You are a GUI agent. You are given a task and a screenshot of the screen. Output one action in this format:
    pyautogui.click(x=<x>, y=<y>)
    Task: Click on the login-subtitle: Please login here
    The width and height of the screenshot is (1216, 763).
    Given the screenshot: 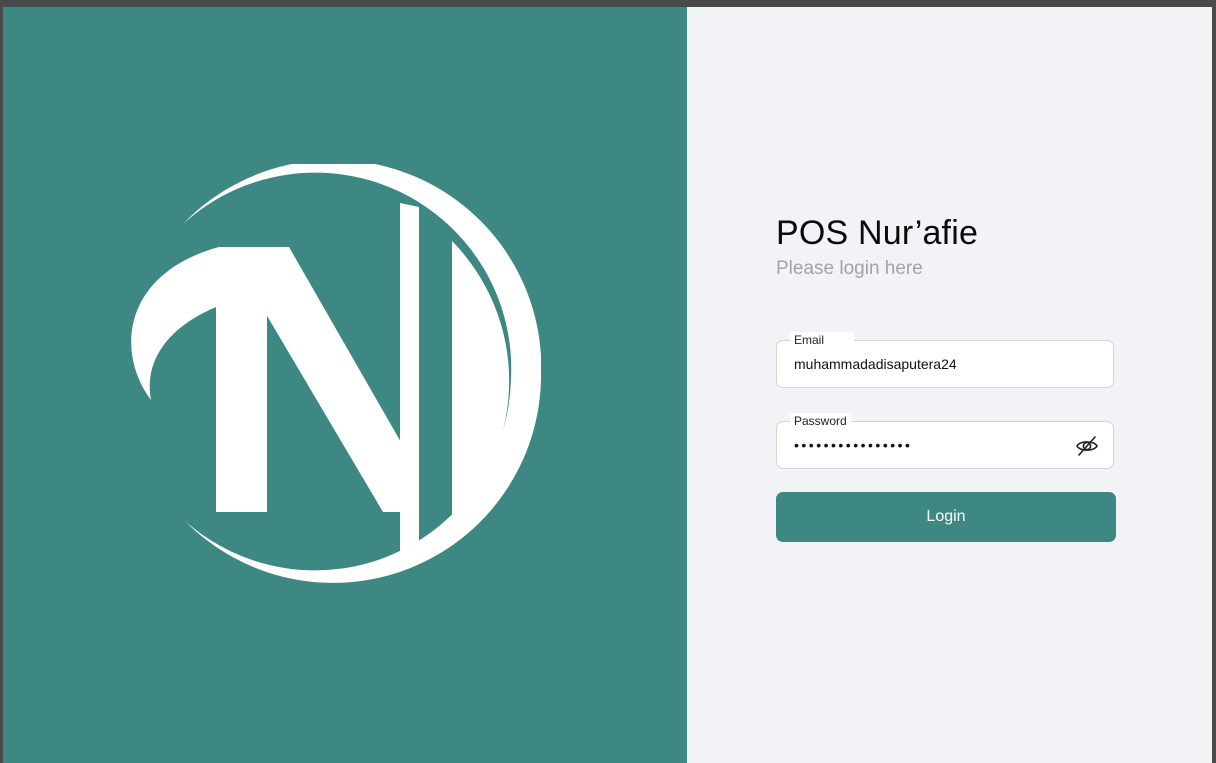 What is the action you would take?
    pyautogui.click(x=849, y=268)
    